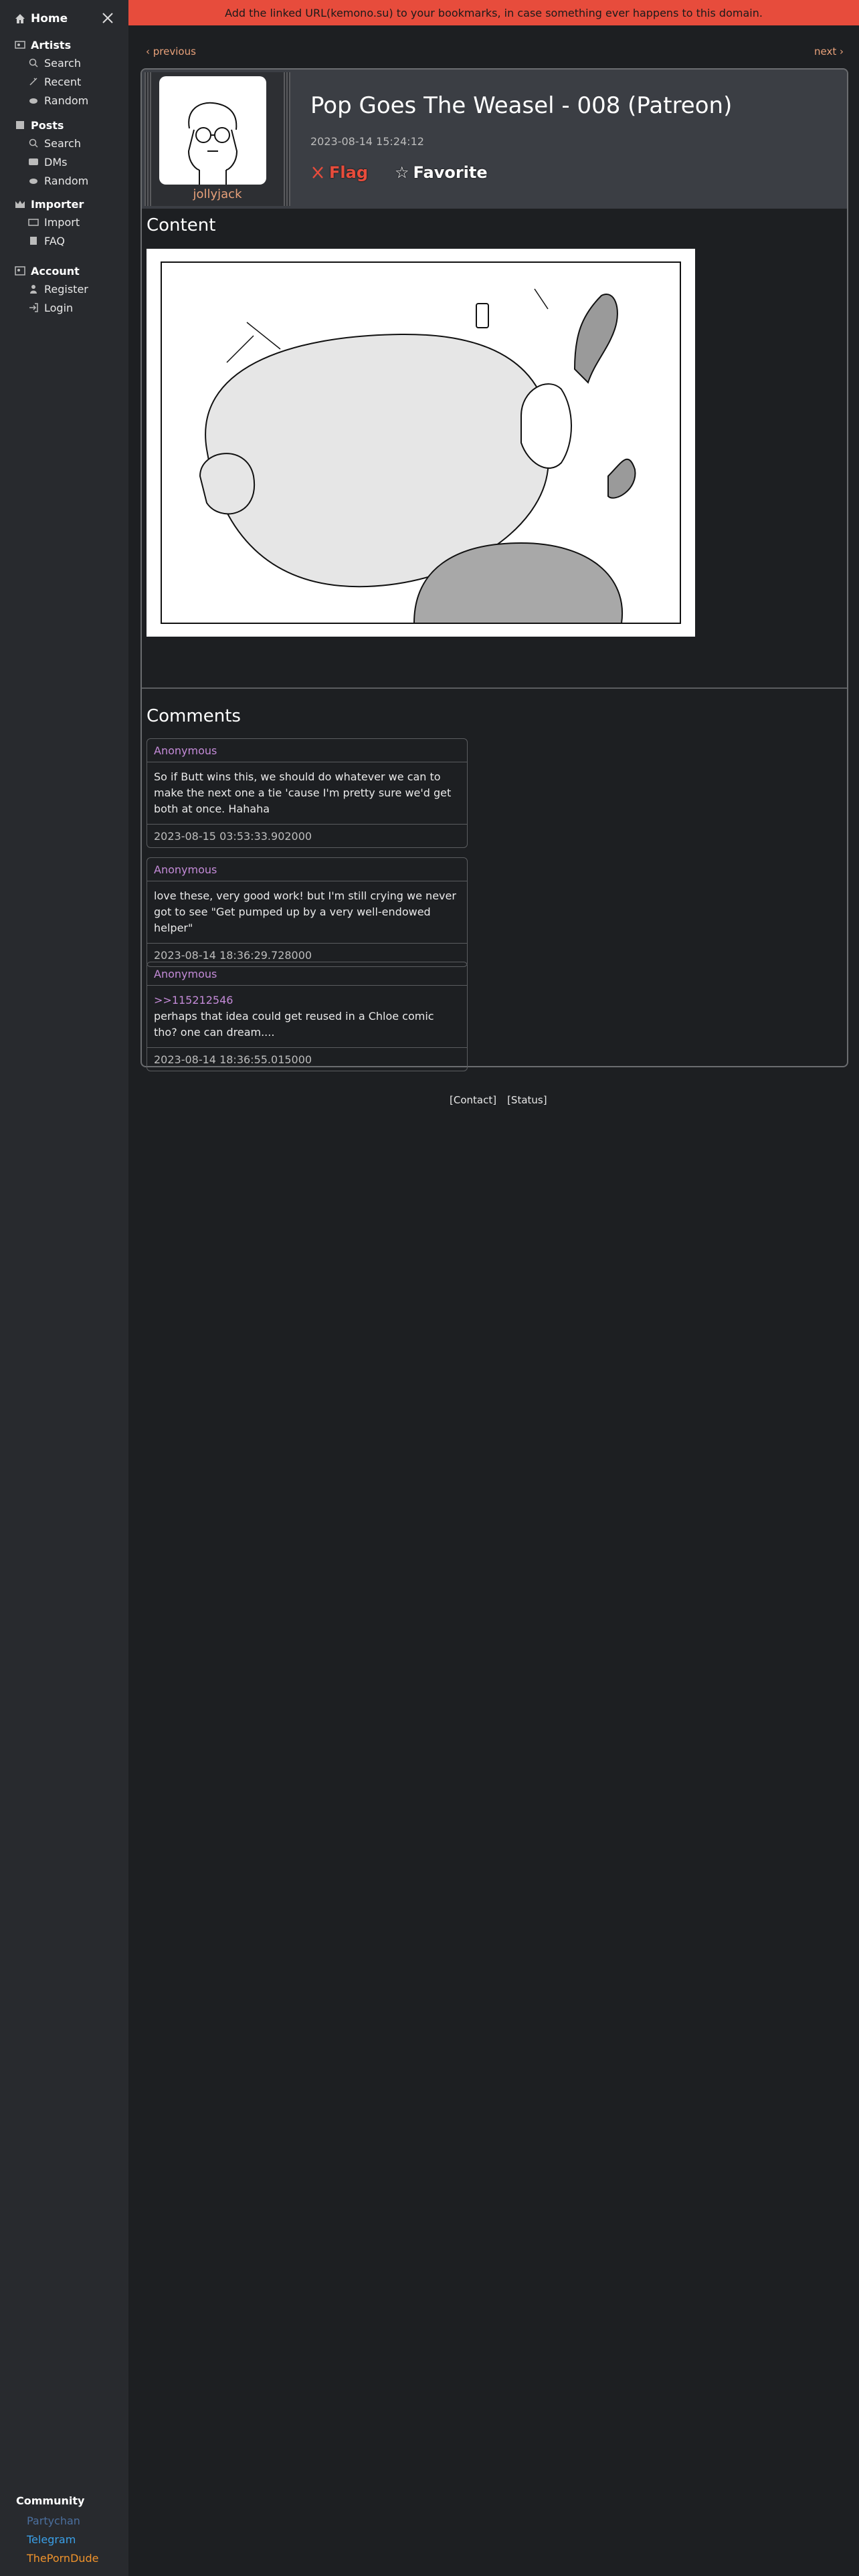  What do you see at coordinates (57, 2539) in the screenshot?
I see `community-link-telegram: Telegram` at bounding box center [57, 2539].